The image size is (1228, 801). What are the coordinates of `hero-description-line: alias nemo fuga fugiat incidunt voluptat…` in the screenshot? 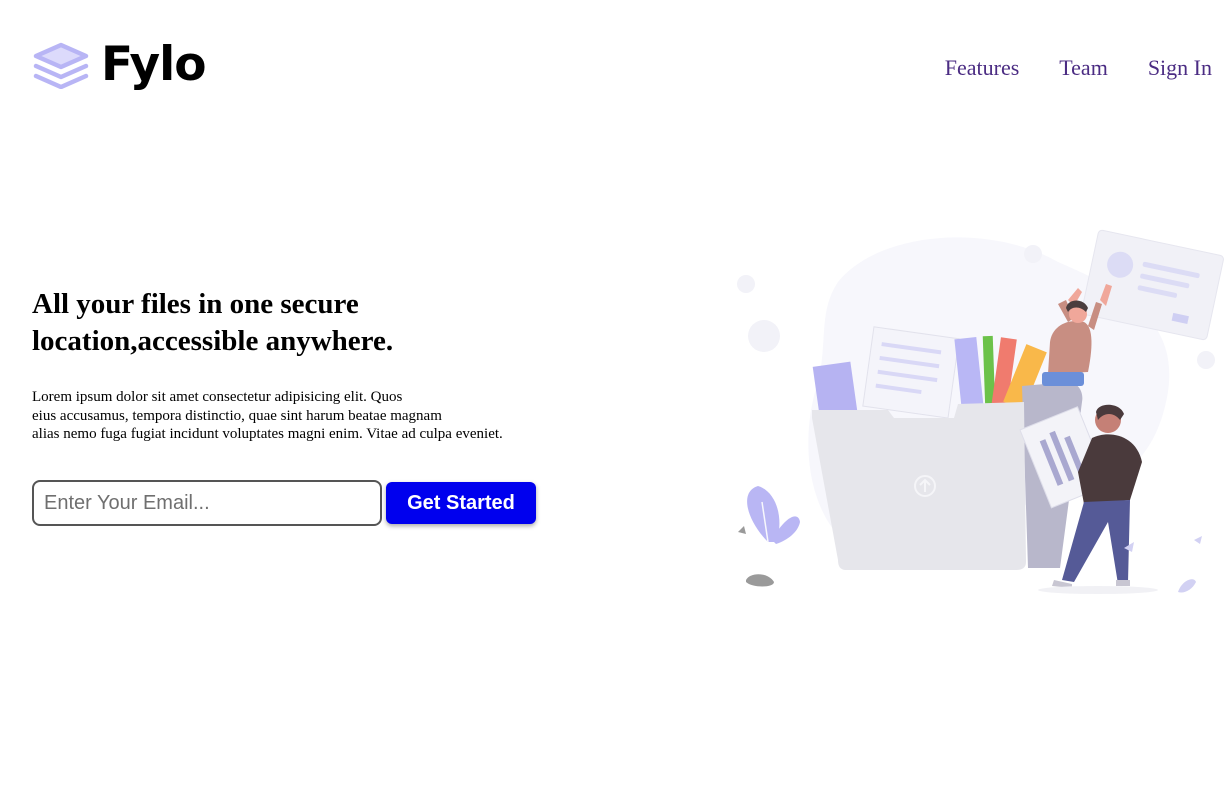 It's located at (267, 434).